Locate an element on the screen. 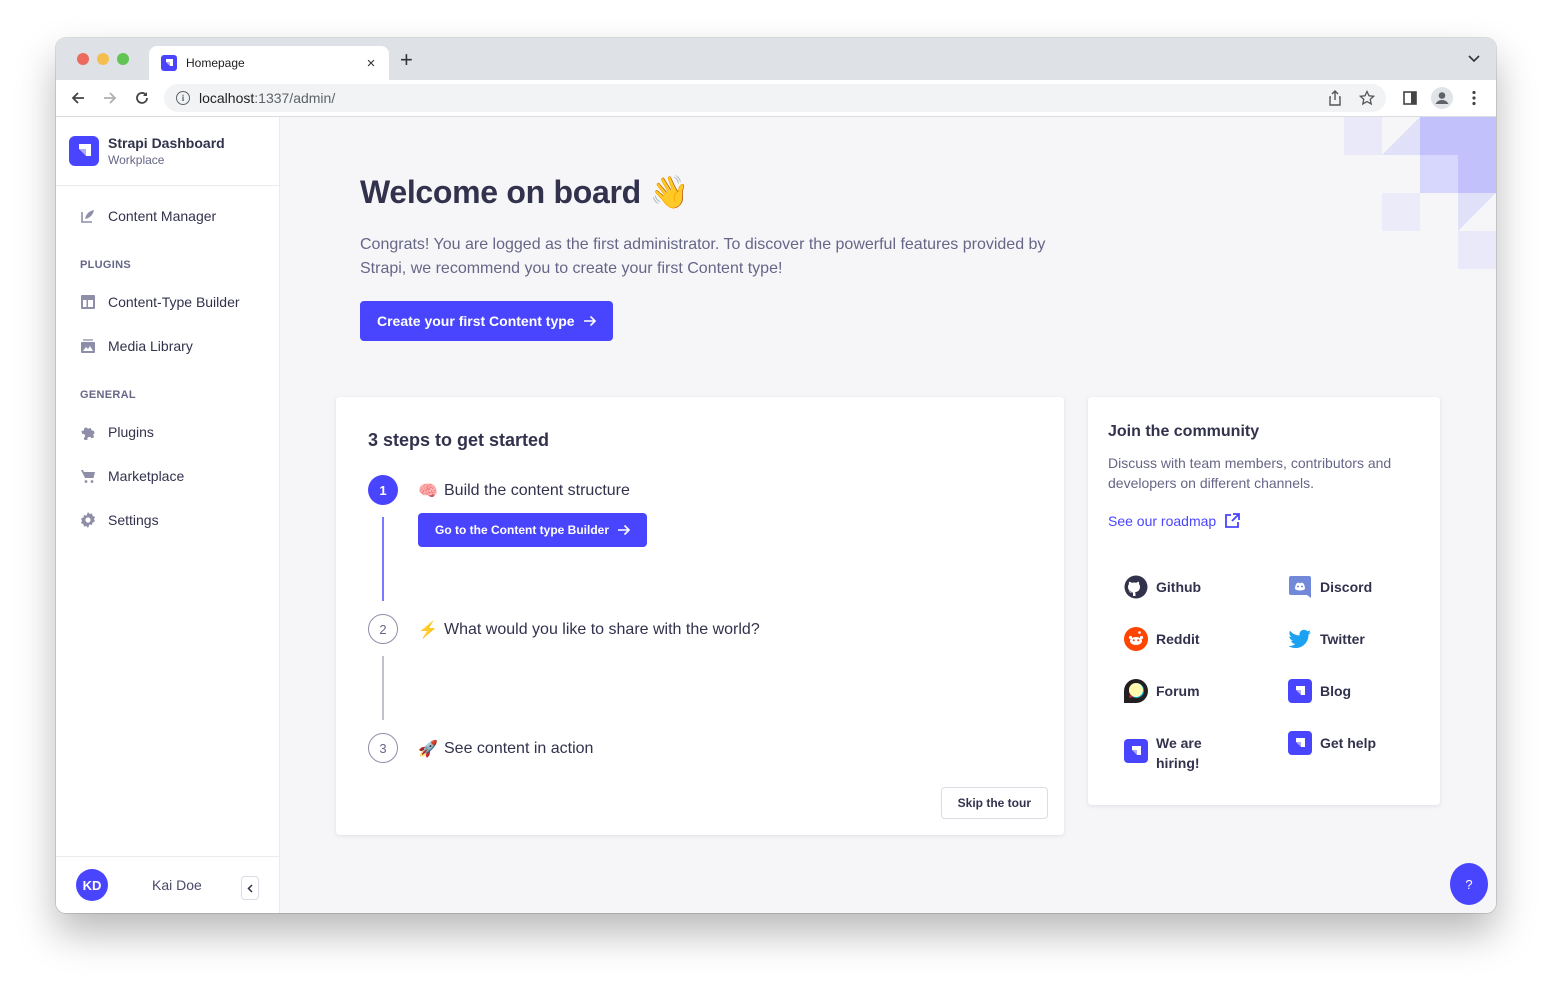 The image size is (1552, 987). strapi-favicon-icon is located at coordinates (169, 63).